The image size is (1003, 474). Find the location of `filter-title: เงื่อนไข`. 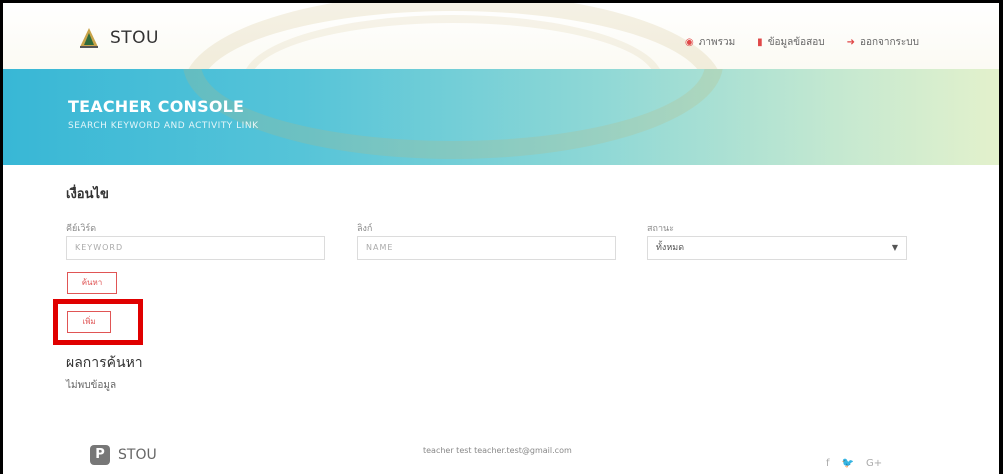

filter-title: เงื่อนไข is located at coordinates (87, 194).